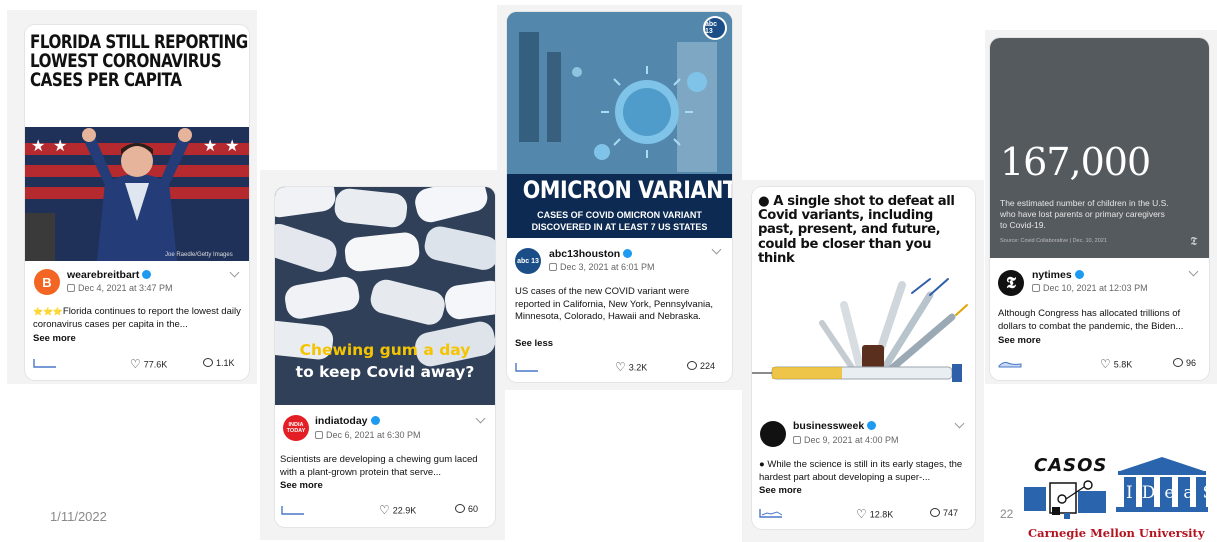 This screenshot has height=542, width=1217. Describe the element at coordinates (1191, 363) in the screenshot. I see `comments-text: 96` at that location.